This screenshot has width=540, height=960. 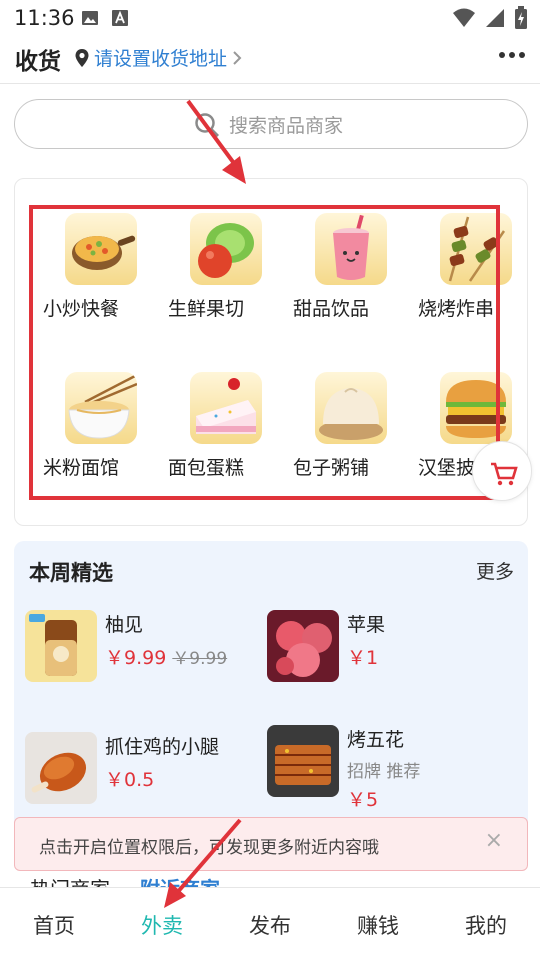 What do you see at coordinates (495, 570) in the screenshot?
I see `more-link: 更多` at bounding box center [495, 570].